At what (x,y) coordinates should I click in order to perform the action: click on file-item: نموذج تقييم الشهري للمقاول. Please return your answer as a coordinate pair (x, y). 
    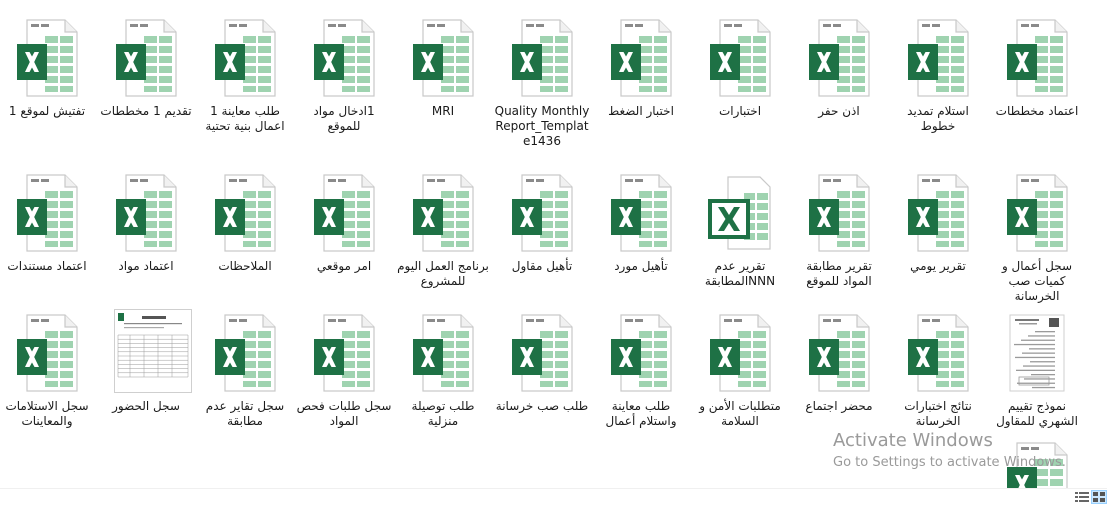
    Looking at the image, I should click on (1037, 371).